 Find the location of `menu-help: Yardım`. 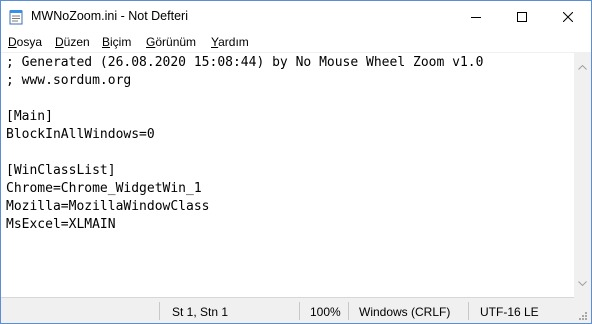

menu-help: Yardım is located at coordinates (230, 42).